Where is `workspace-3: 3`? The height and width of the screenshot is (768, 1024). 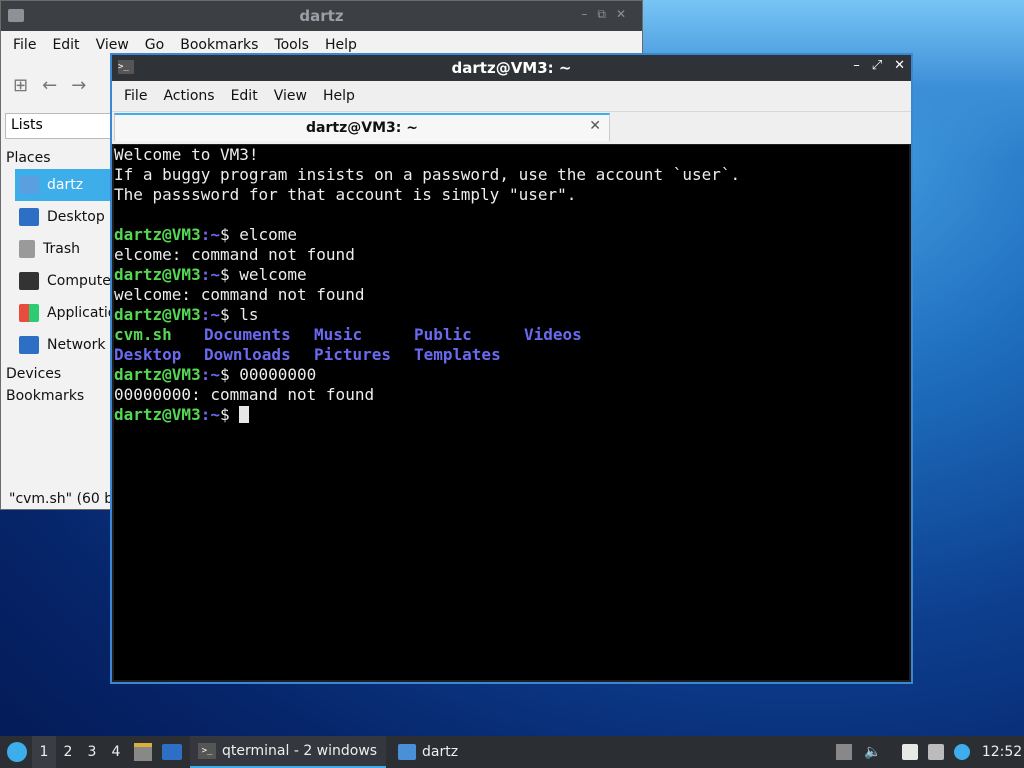
workspace-3: 3 is located at coordinates (92, 752).